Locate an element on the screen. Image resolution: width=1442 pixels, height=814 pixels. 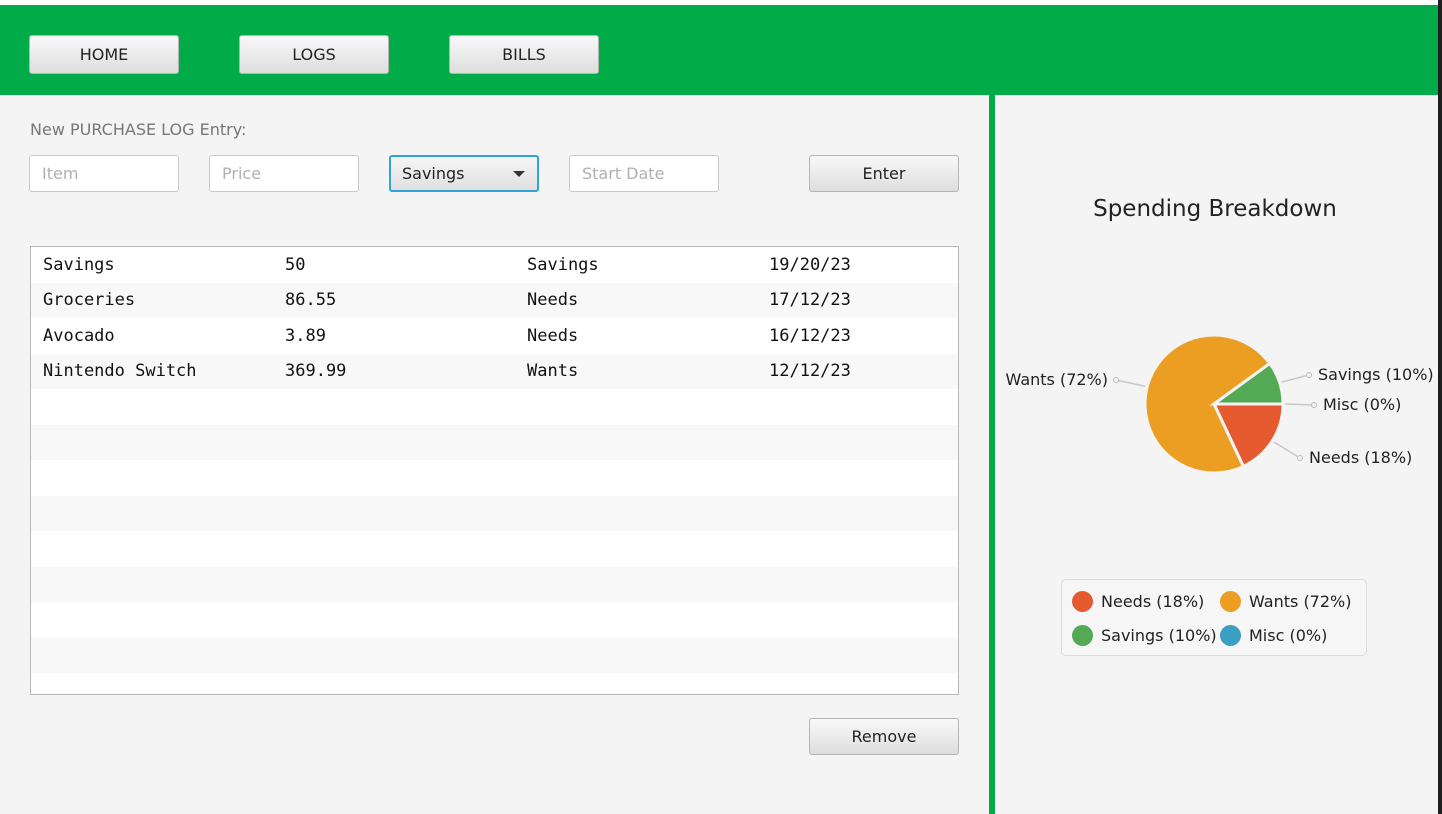
price-cell: 50 is located at coordinates (295, 264).